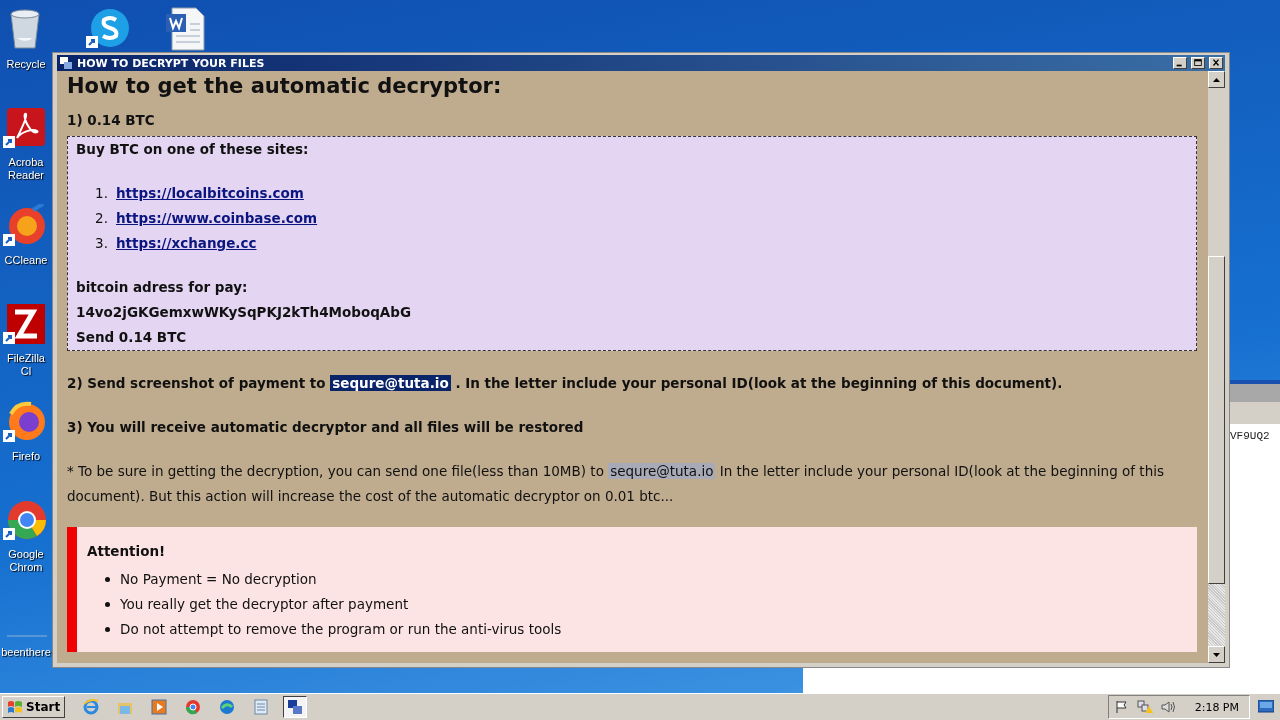  What do you see at coordinates (1266, 707) in the screenshot?
I see `show-desktop-icon` at bounding box center [1266, 707].